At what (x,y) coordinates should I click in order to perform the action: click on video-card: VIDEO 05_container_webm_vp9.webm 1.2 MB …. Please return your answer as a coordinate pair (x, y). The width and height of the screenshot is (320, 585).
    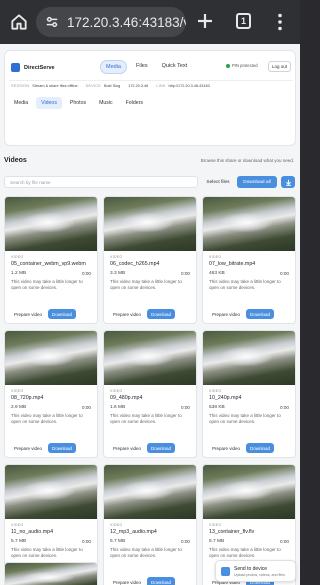
    Looking at the image, I should click on (51, 260).